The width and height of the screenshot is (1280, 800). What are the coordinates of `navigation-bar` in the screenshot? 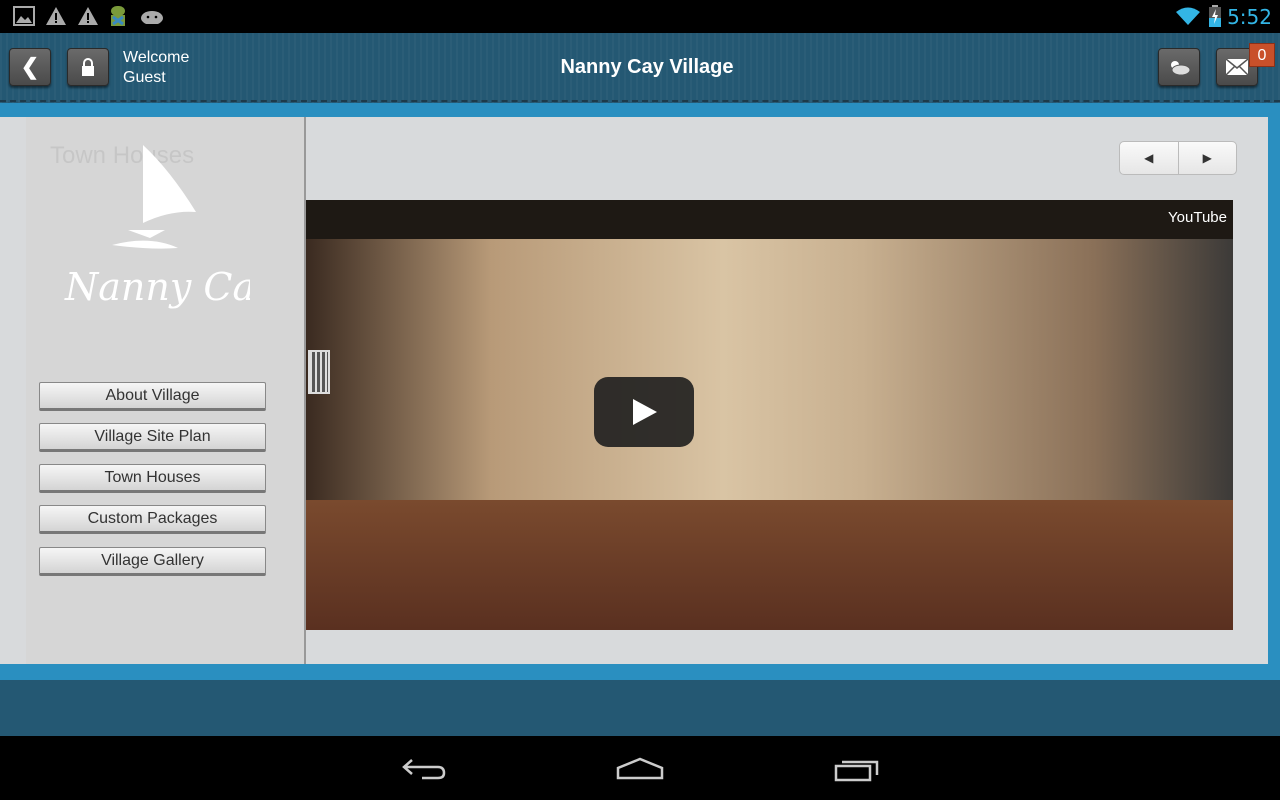 It's located at (640, 768).